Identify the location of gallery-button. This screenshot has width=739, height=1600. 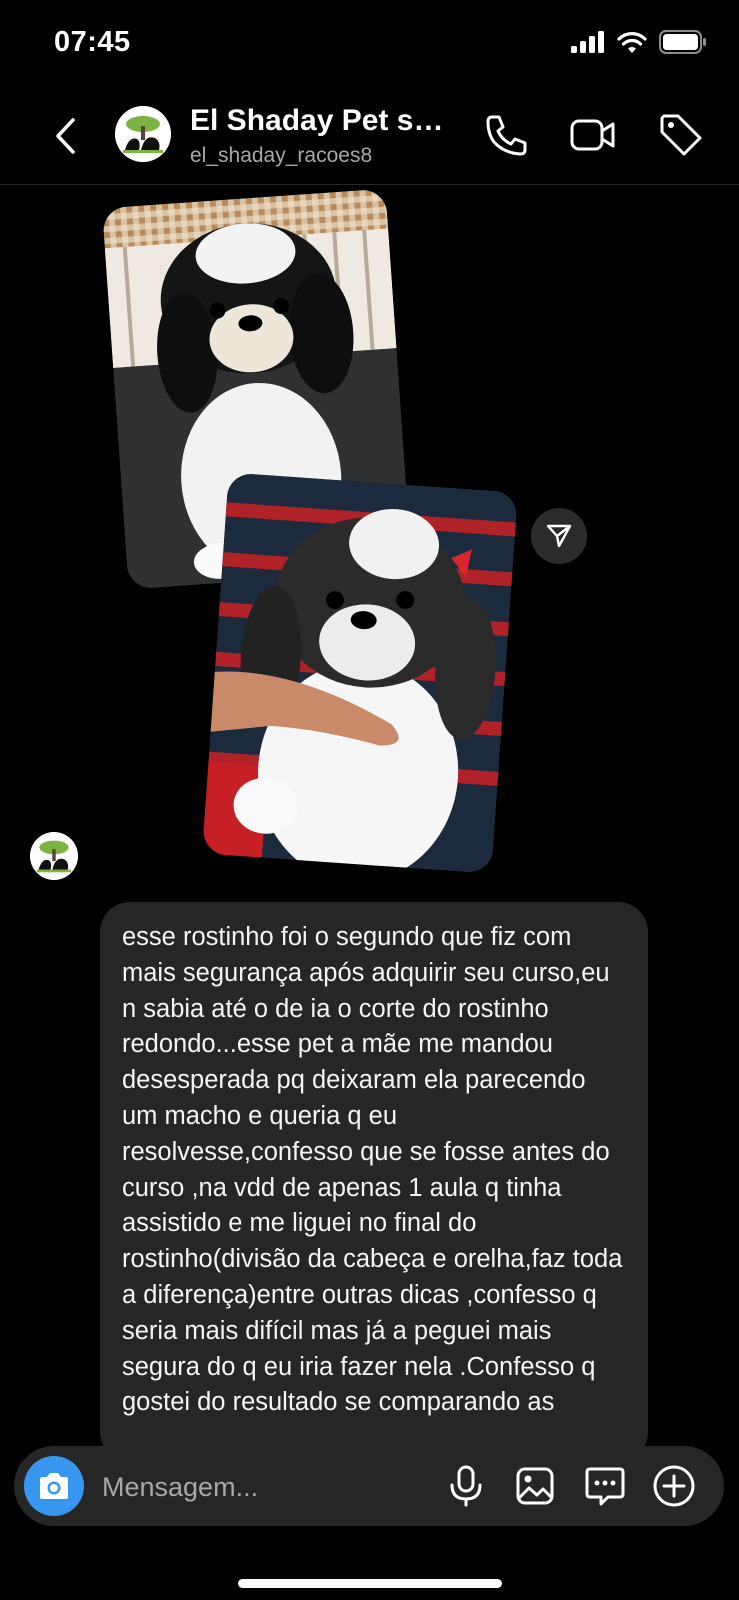
(535, 1486).